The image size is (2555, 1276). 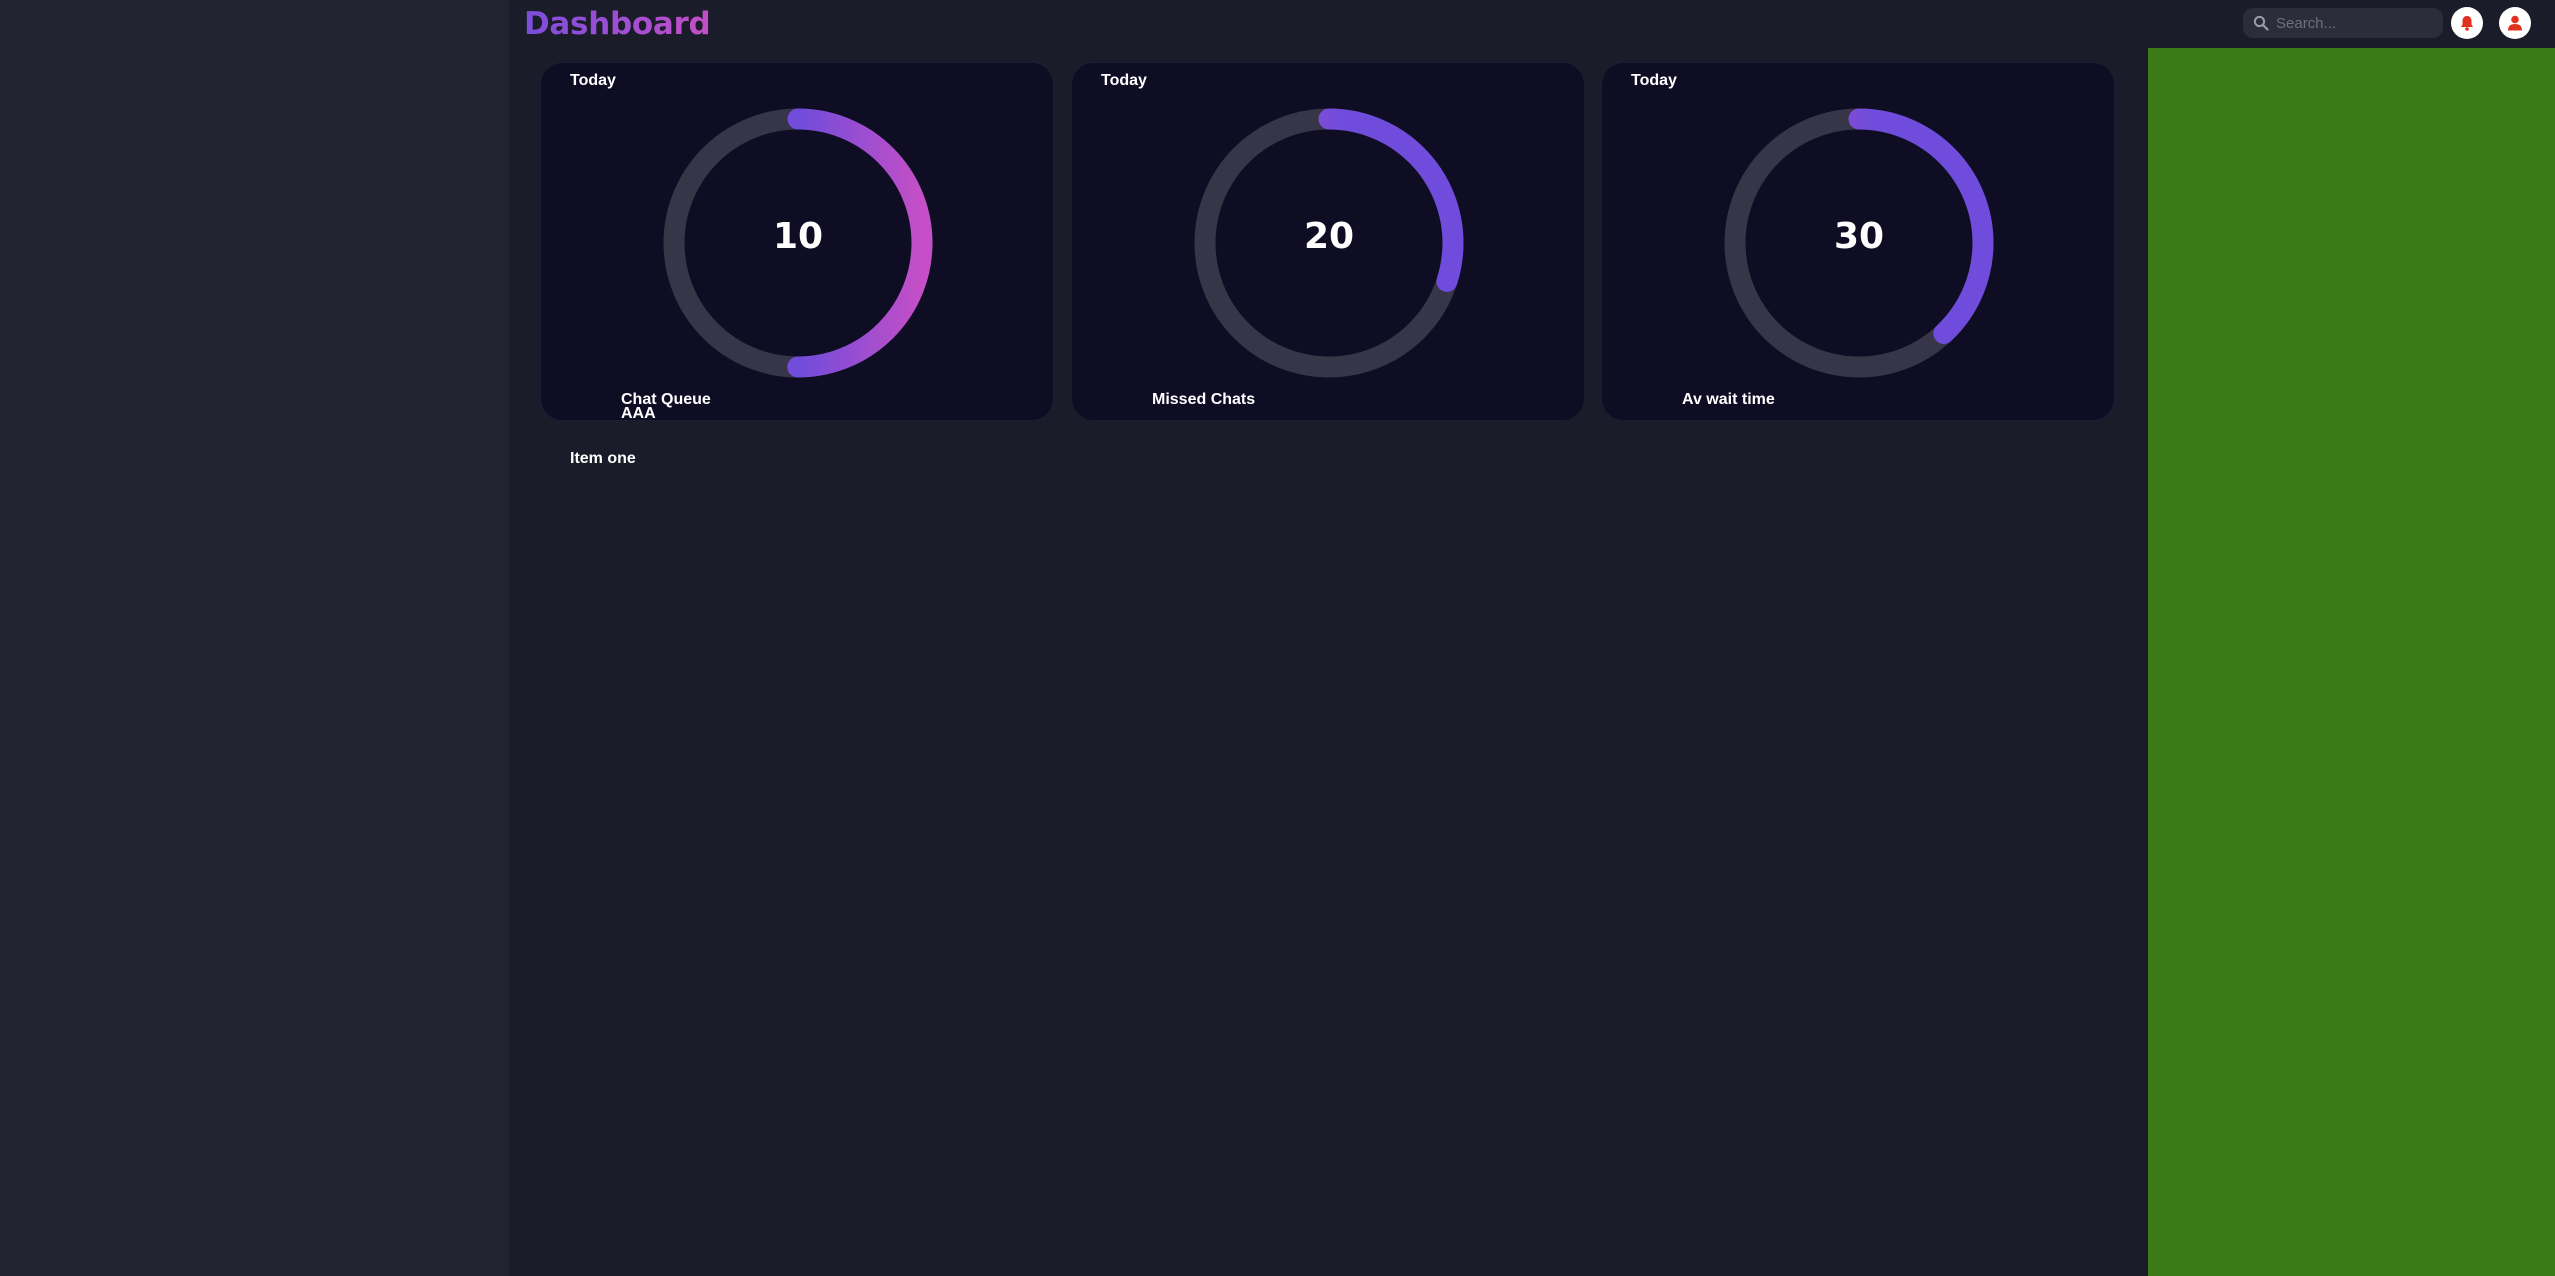 I want to click on page-title: Dashboard, so click(x=617, y=24).